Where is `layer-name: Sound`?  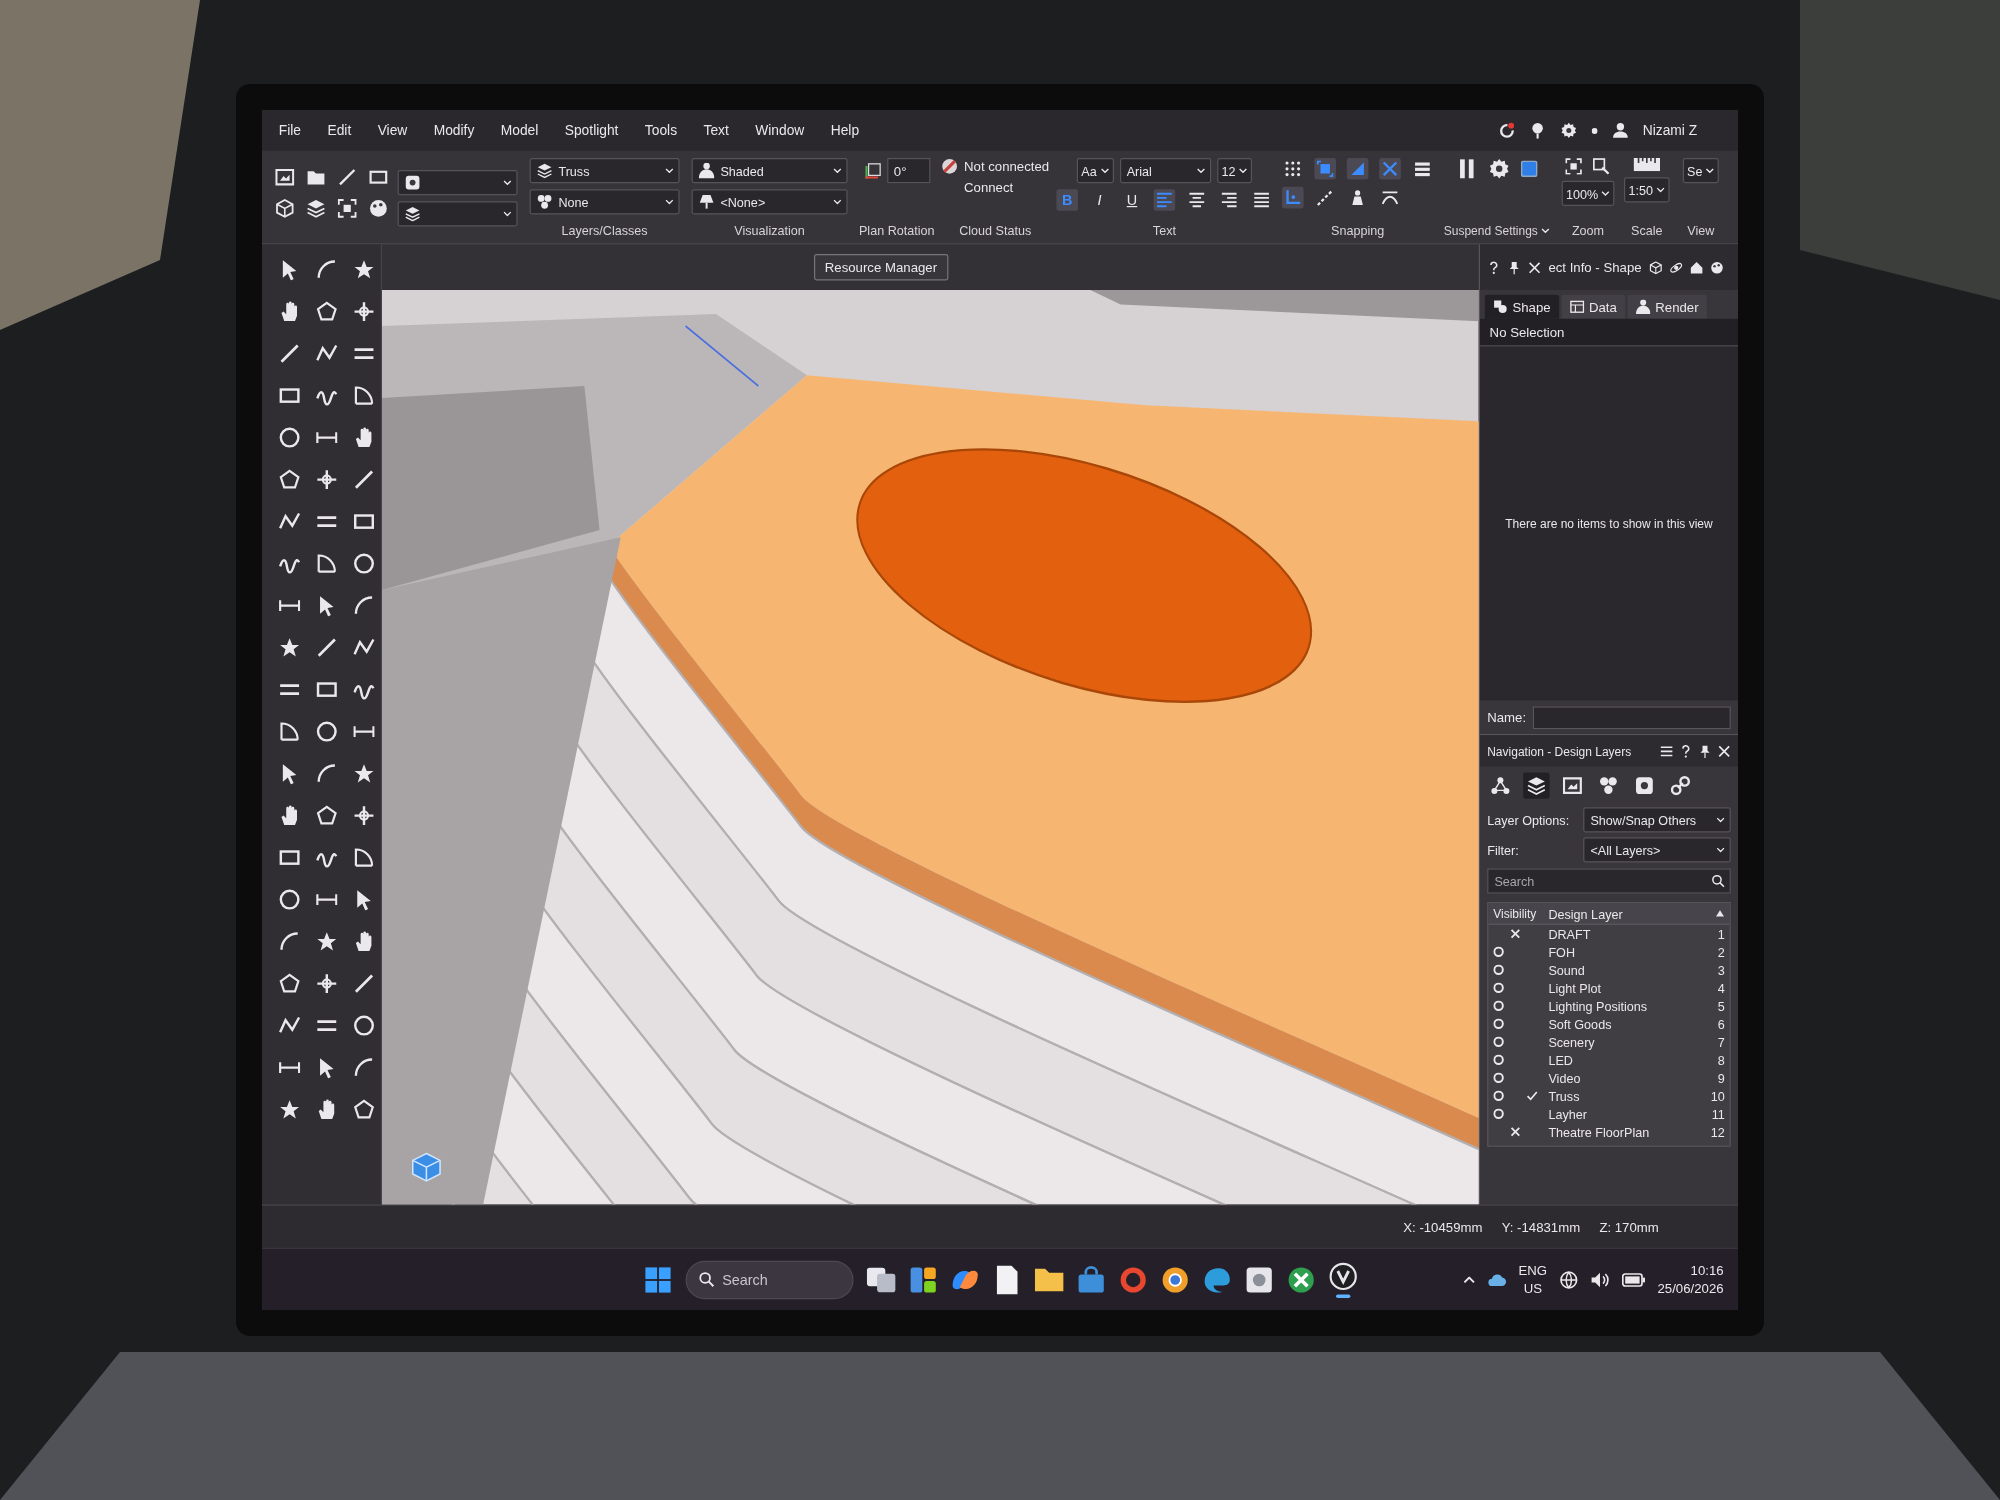
layer-name: Sound is located at coordinates (1566, 969).